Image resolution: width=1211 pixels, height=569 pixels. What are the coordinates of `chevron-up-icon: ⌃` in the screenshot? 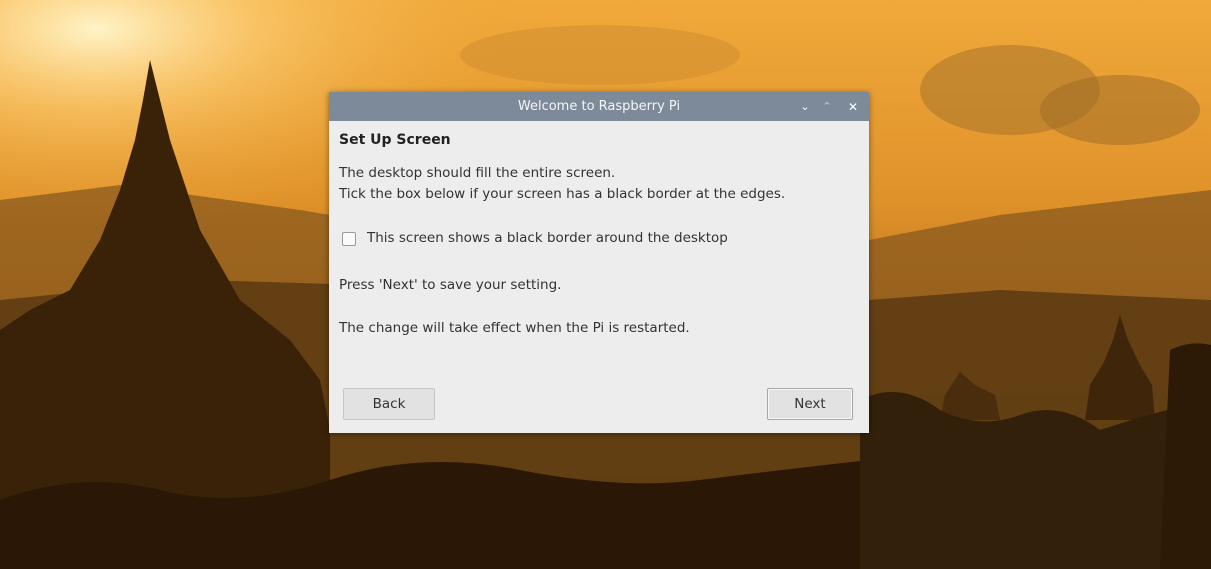 It's located at (827, 107).